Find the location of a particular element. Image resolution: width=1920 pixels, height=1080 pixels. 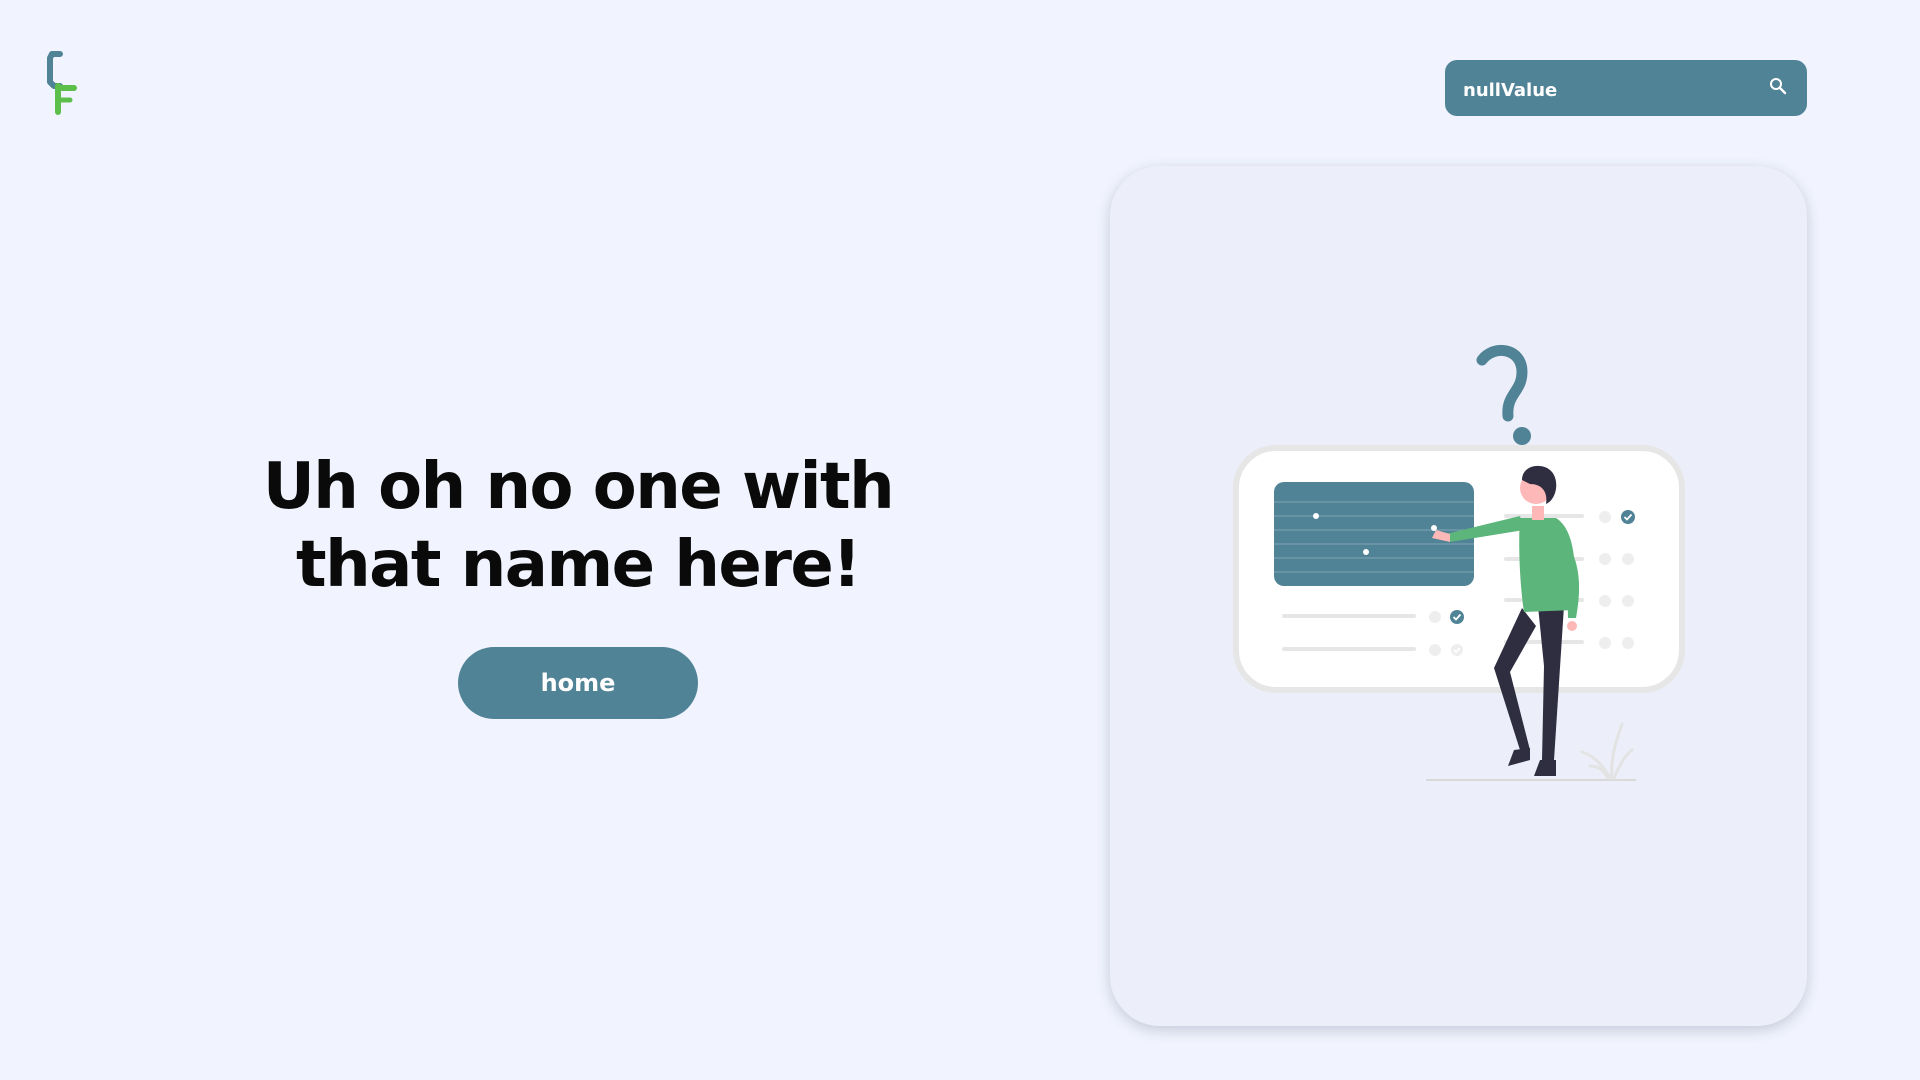

title-line-1: Uh oh no one with is located at coordinates (578, 487).